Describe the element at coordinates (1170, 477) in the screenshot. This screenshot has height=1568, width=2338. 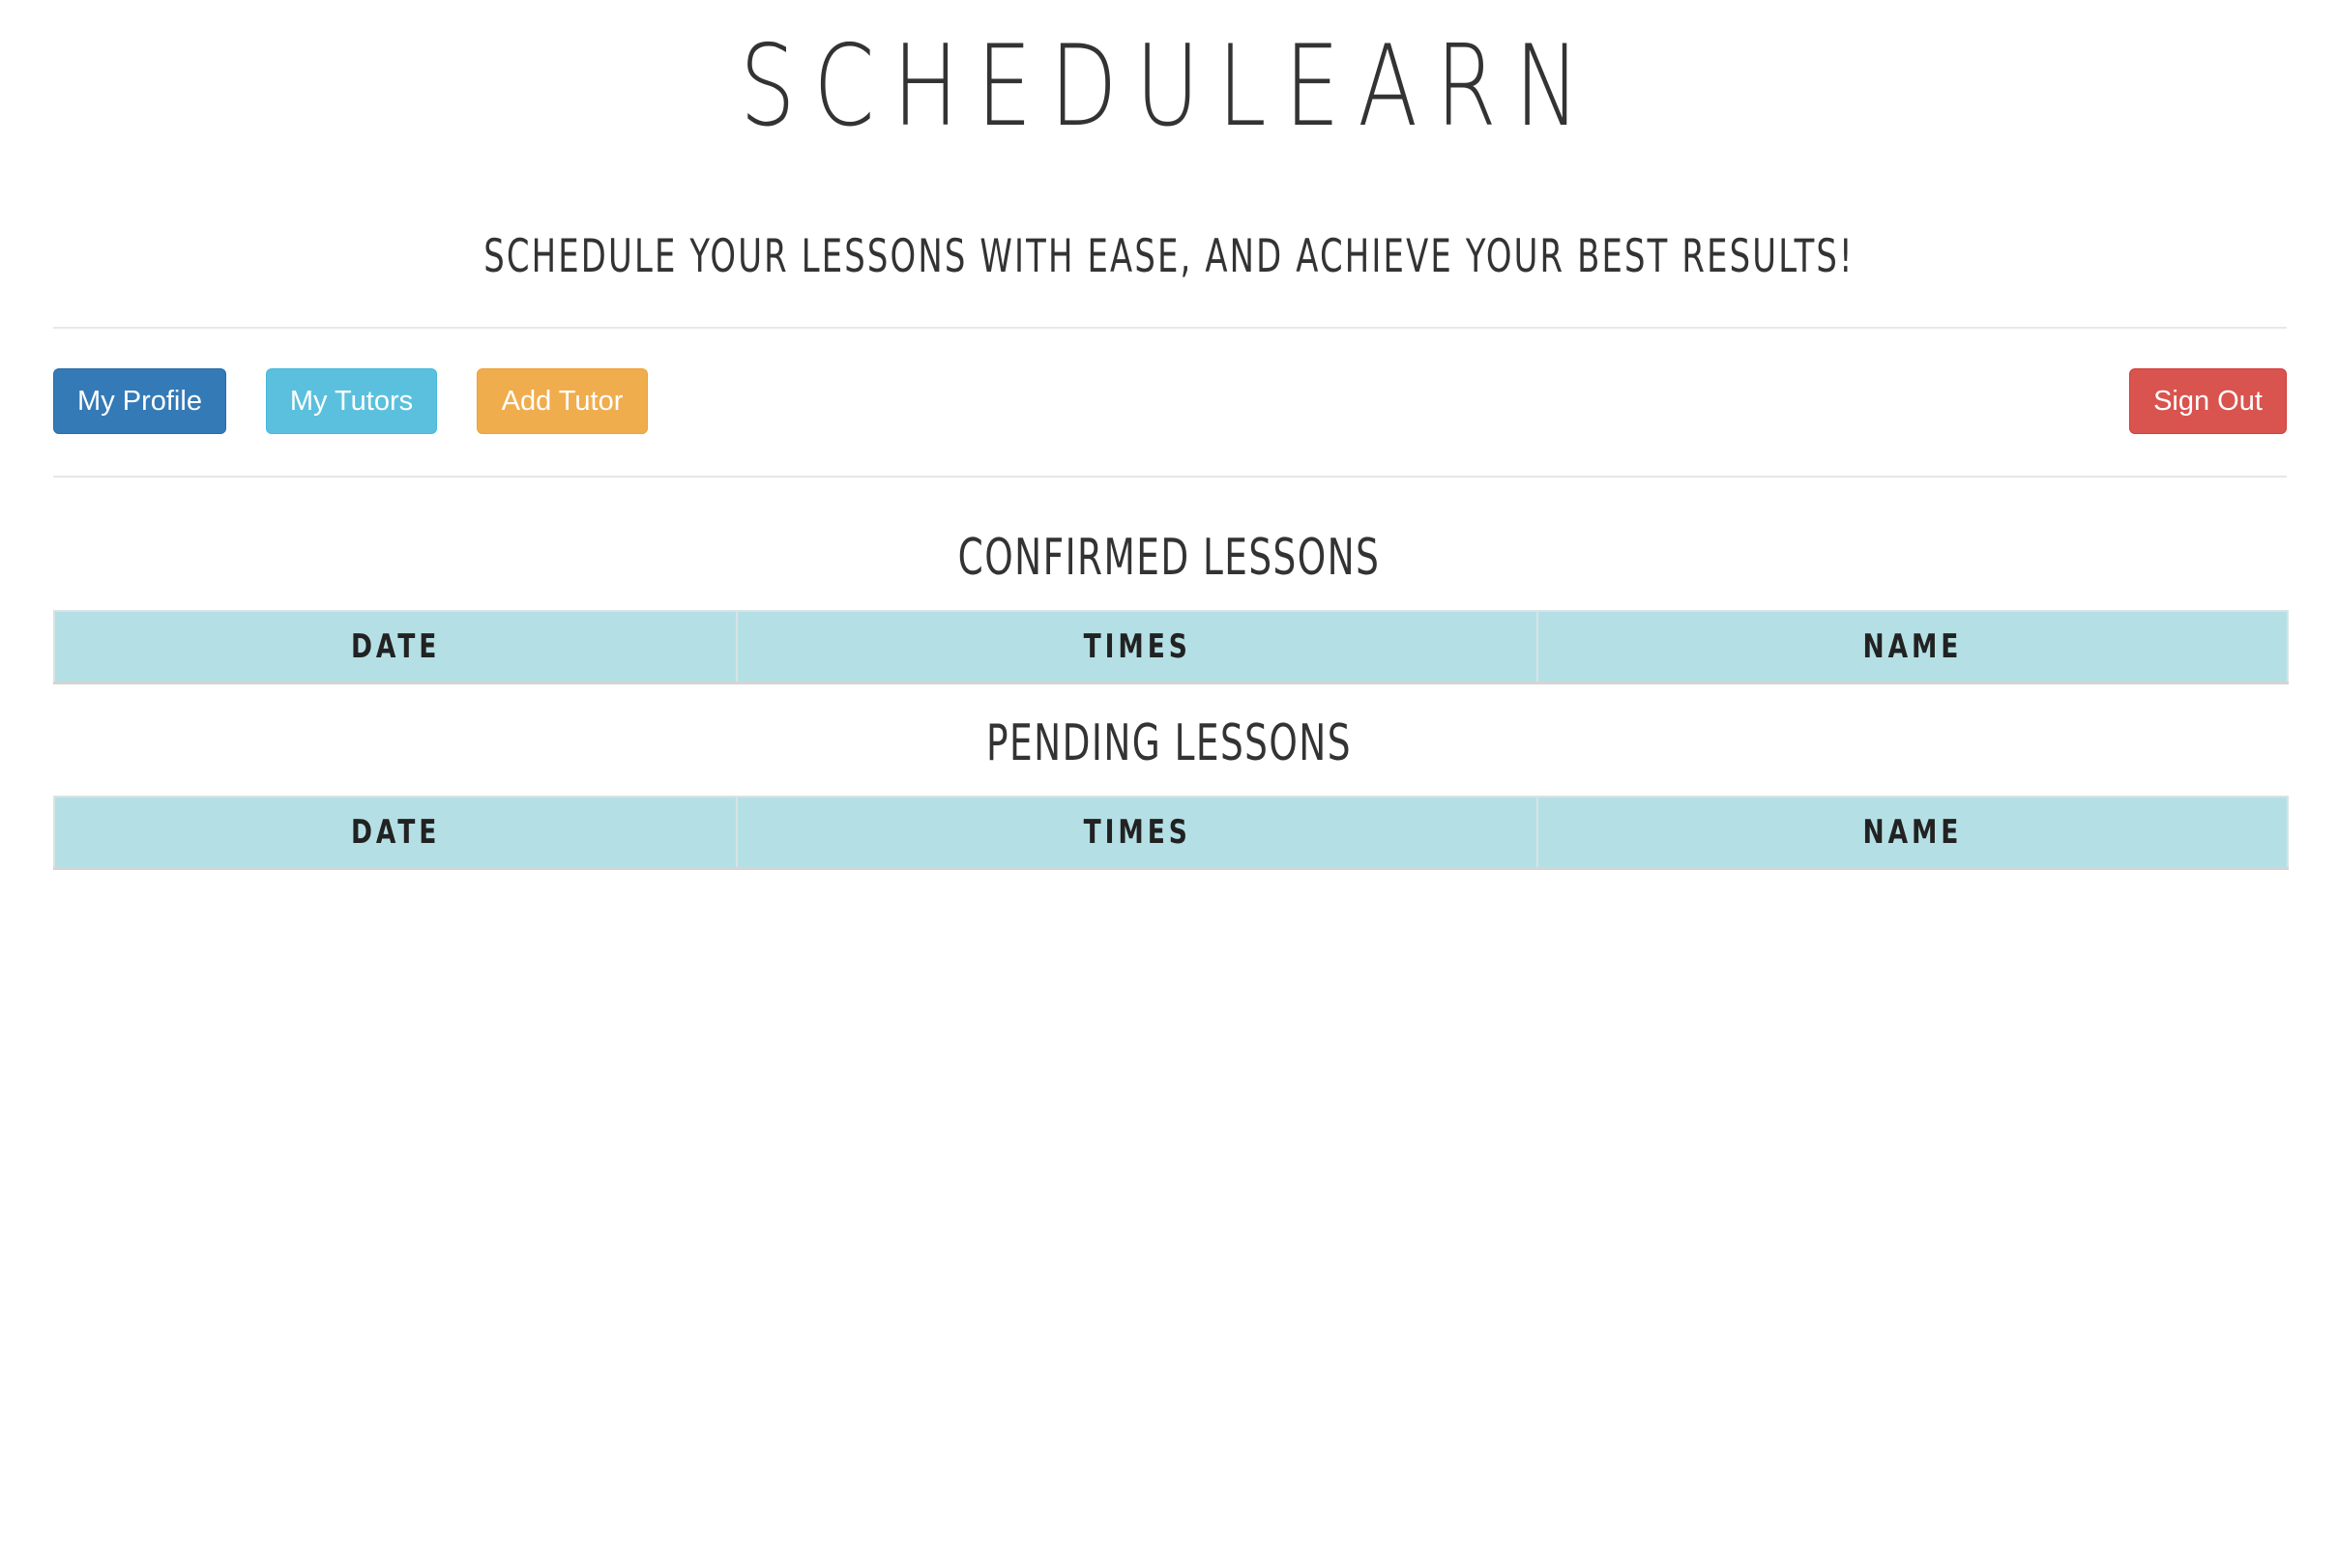
I see `toolbar-divider` at that location.